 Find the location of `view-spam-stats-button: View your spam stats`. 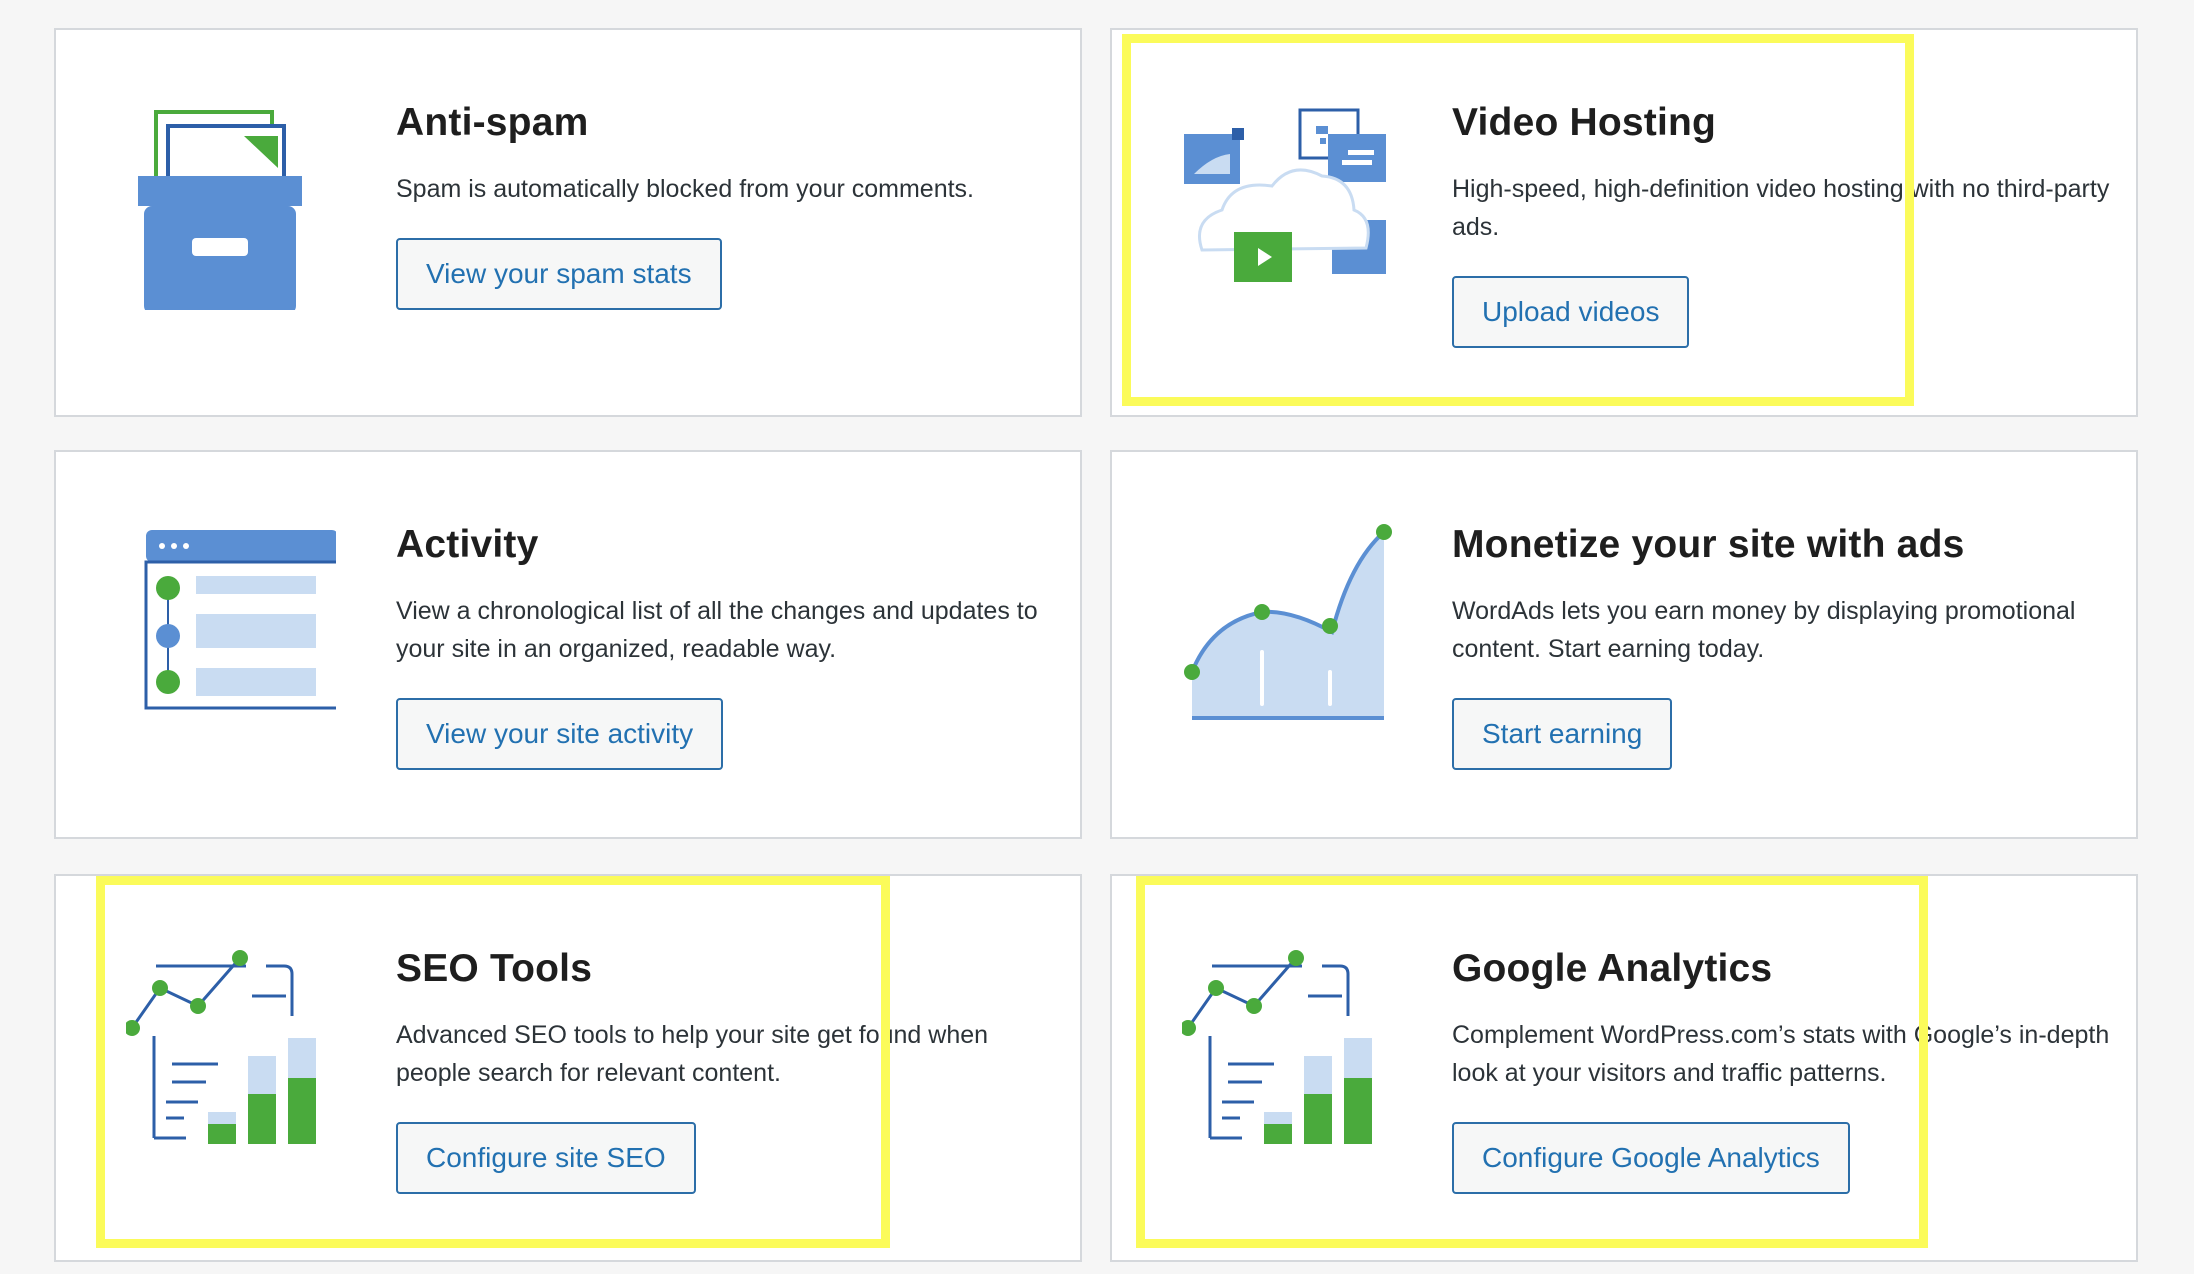

view-spam-stats-button: View your spam stats is located at coordinates (559, 274).